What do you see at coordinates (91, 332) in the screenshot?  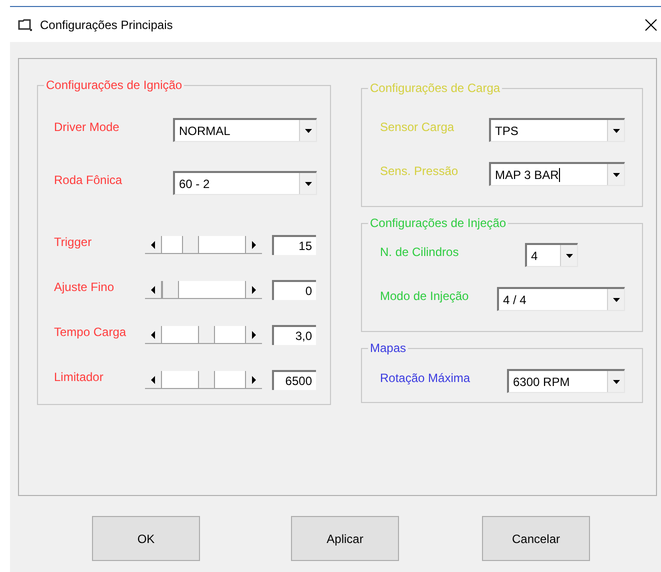 I see `field-label: Tempo Carga` at bounding box center [91, 332].